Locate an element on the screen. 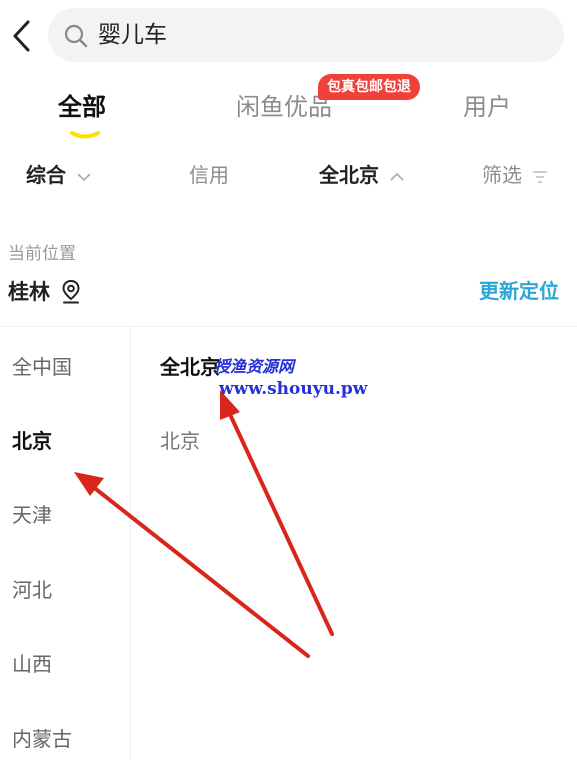 Image resolution: width=577 pixels, height=760 pixels. back-button is located at coordinates (23, 36).